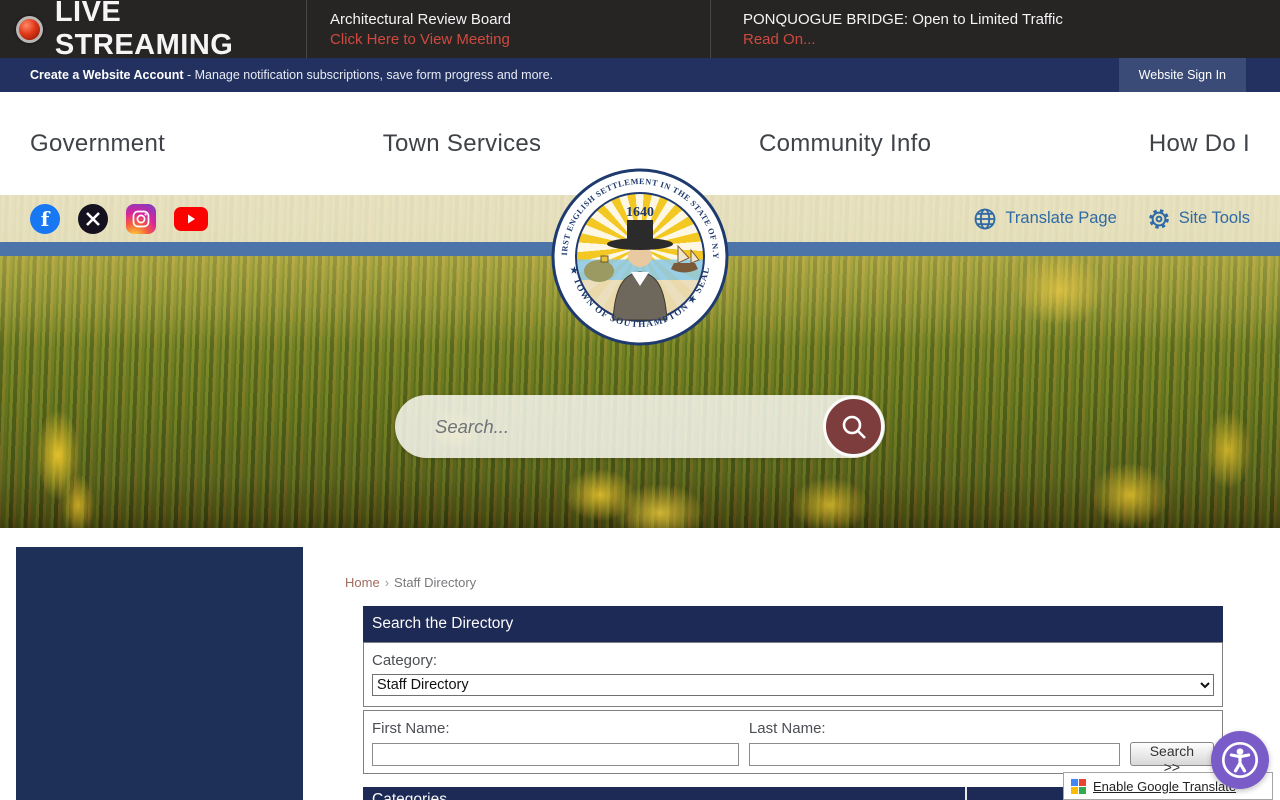 The height and width of the screenshot is (800, 1280). I want to click on last-name-group: Last Name:, so click(934, 743).